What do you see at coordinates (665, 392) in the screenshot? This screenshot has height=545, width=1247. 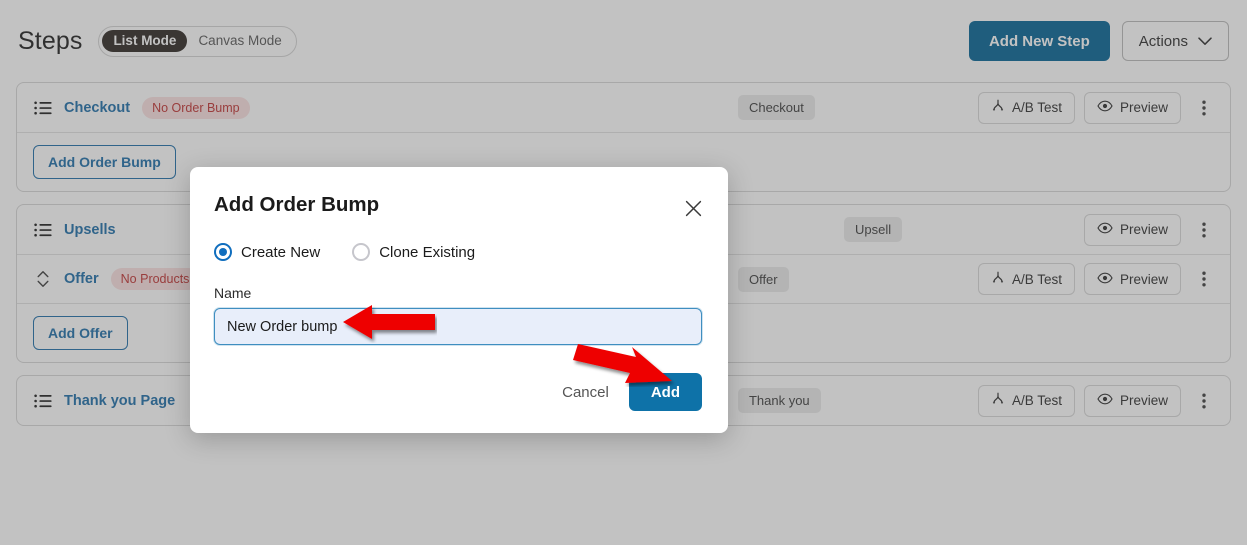 I see `add-button: Add` at bounding box center [665, 392].